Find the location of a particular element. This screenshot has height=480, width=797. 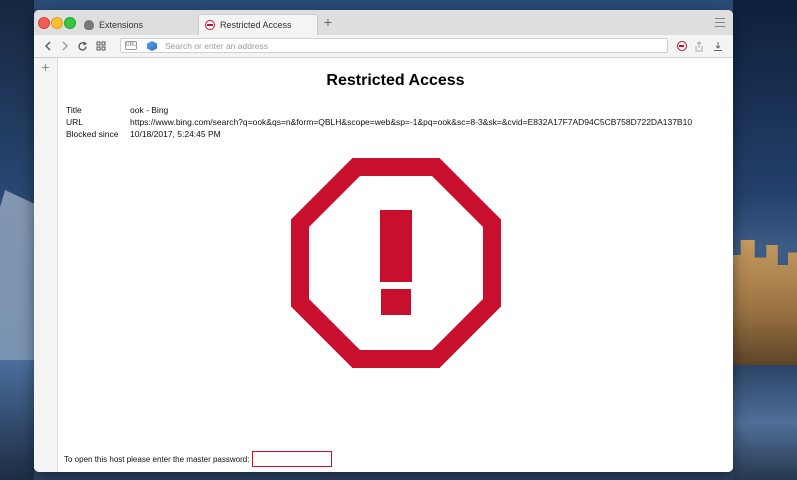

grid-icon is located at coordinates (101, 46).